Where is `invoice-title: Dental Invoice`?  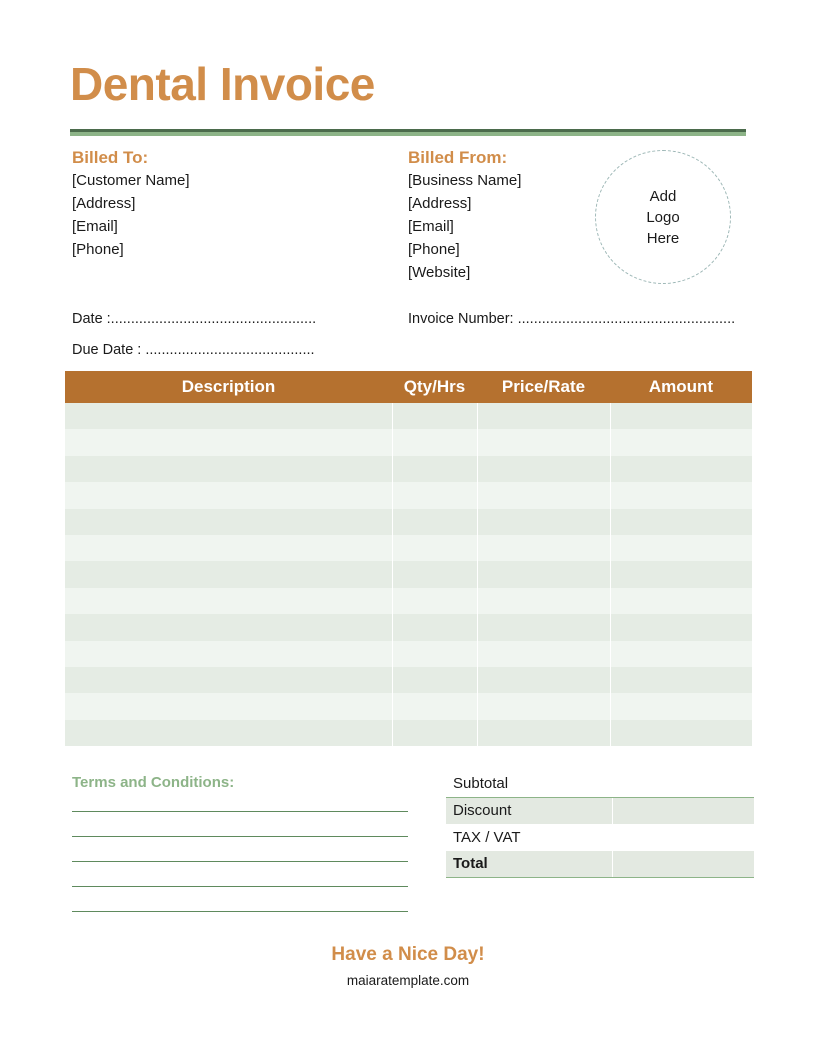 invoice-title: Dental Invoice is located at coordinates (222, 84).